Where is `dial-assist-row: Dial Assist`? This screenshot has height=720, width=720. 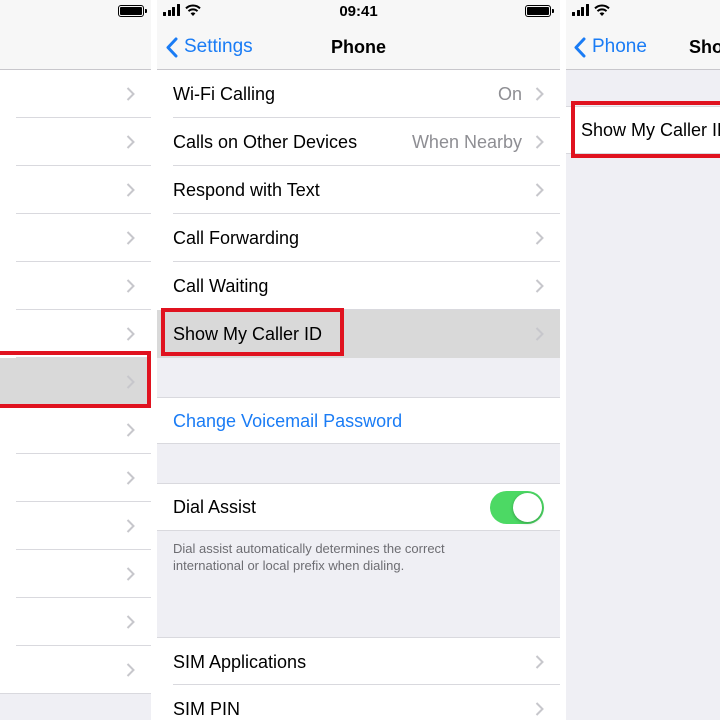 dial-assist-row: Dial Assist is located at coordinates (358, 507).